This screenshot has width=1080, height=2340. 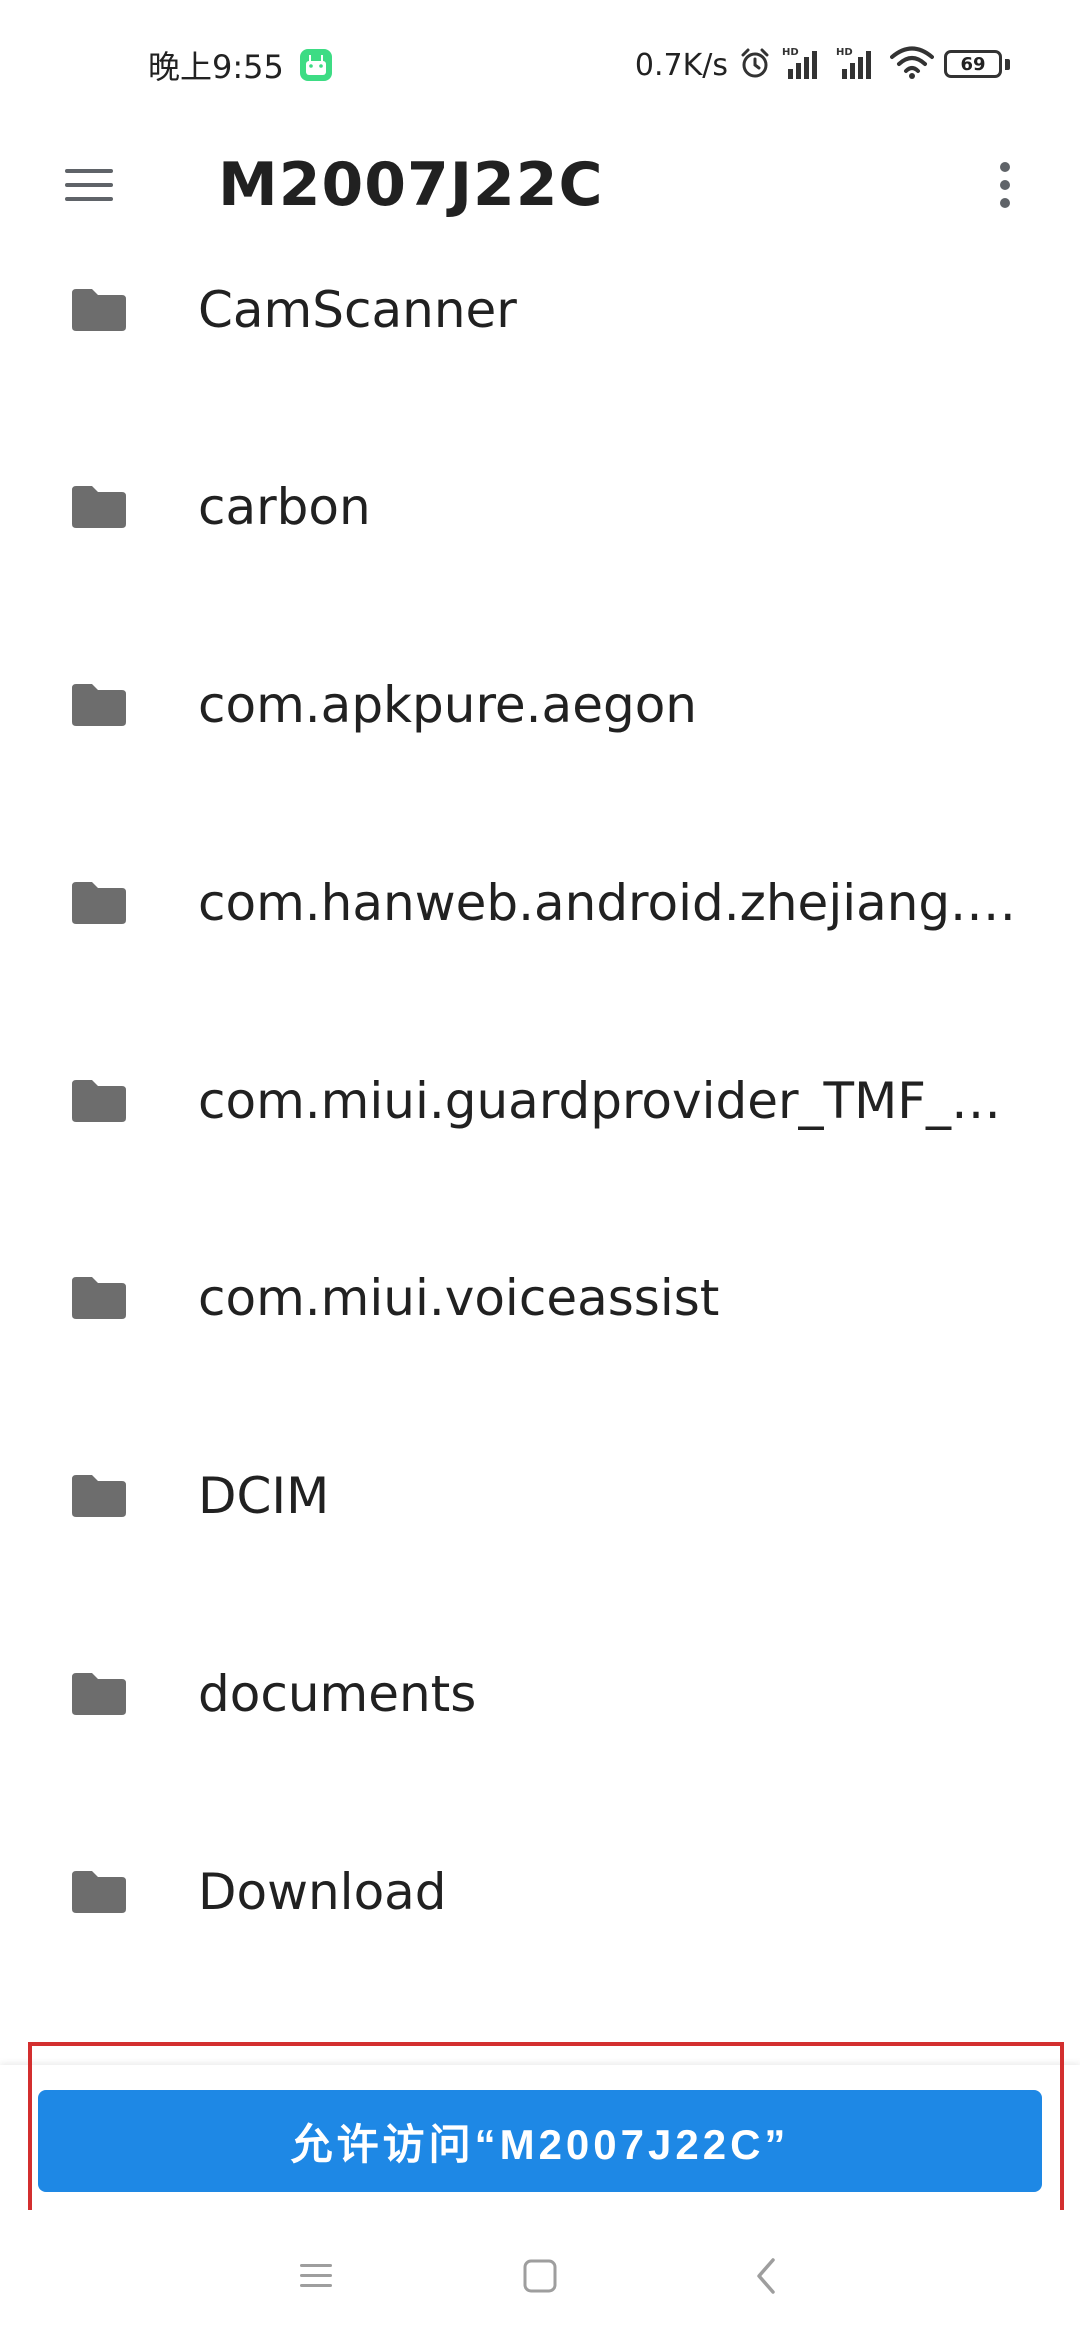 I want to click on status-right: 0.7K/s HD HD 69, so click(x=822, y=65).